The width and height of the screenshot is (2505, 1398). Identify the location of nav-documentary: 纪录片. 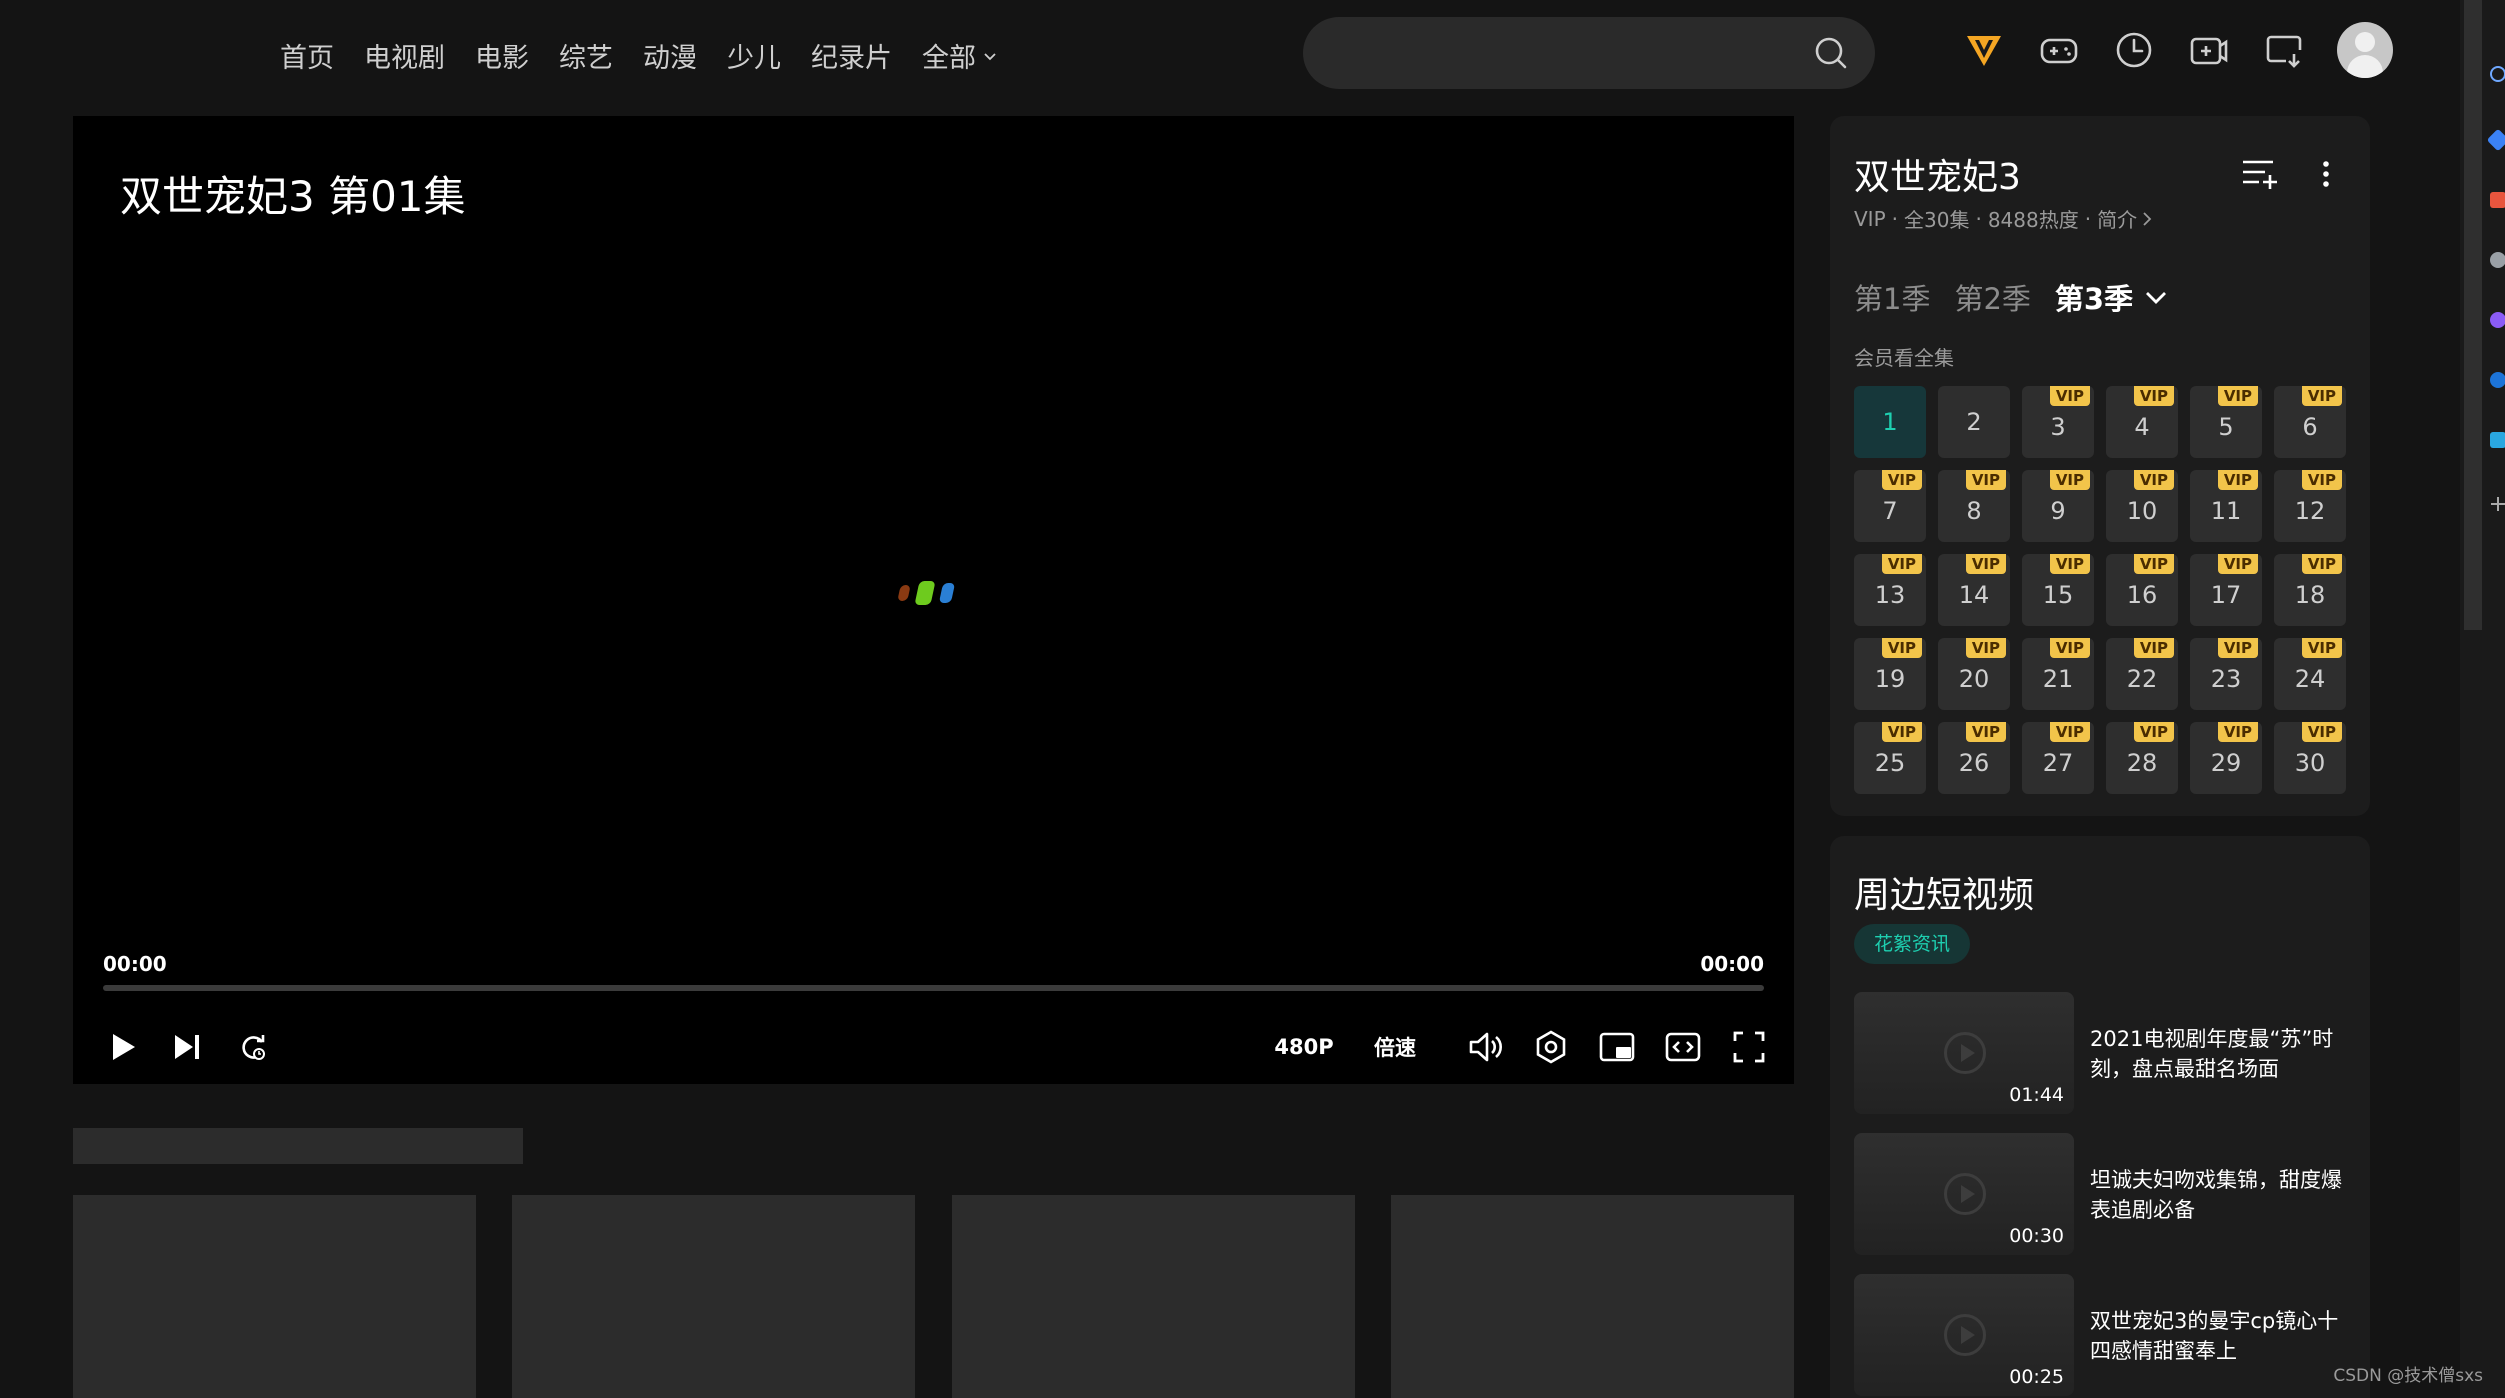
(851, 55).